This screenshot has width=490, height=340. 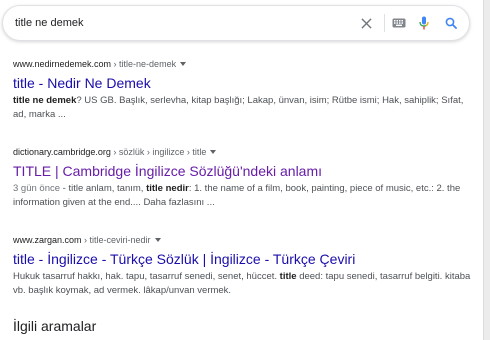 What do you see at coordinates (47, 240) in the screenshot?
I see `result-site: www.zargan.com` at bounding box center [47, 240].